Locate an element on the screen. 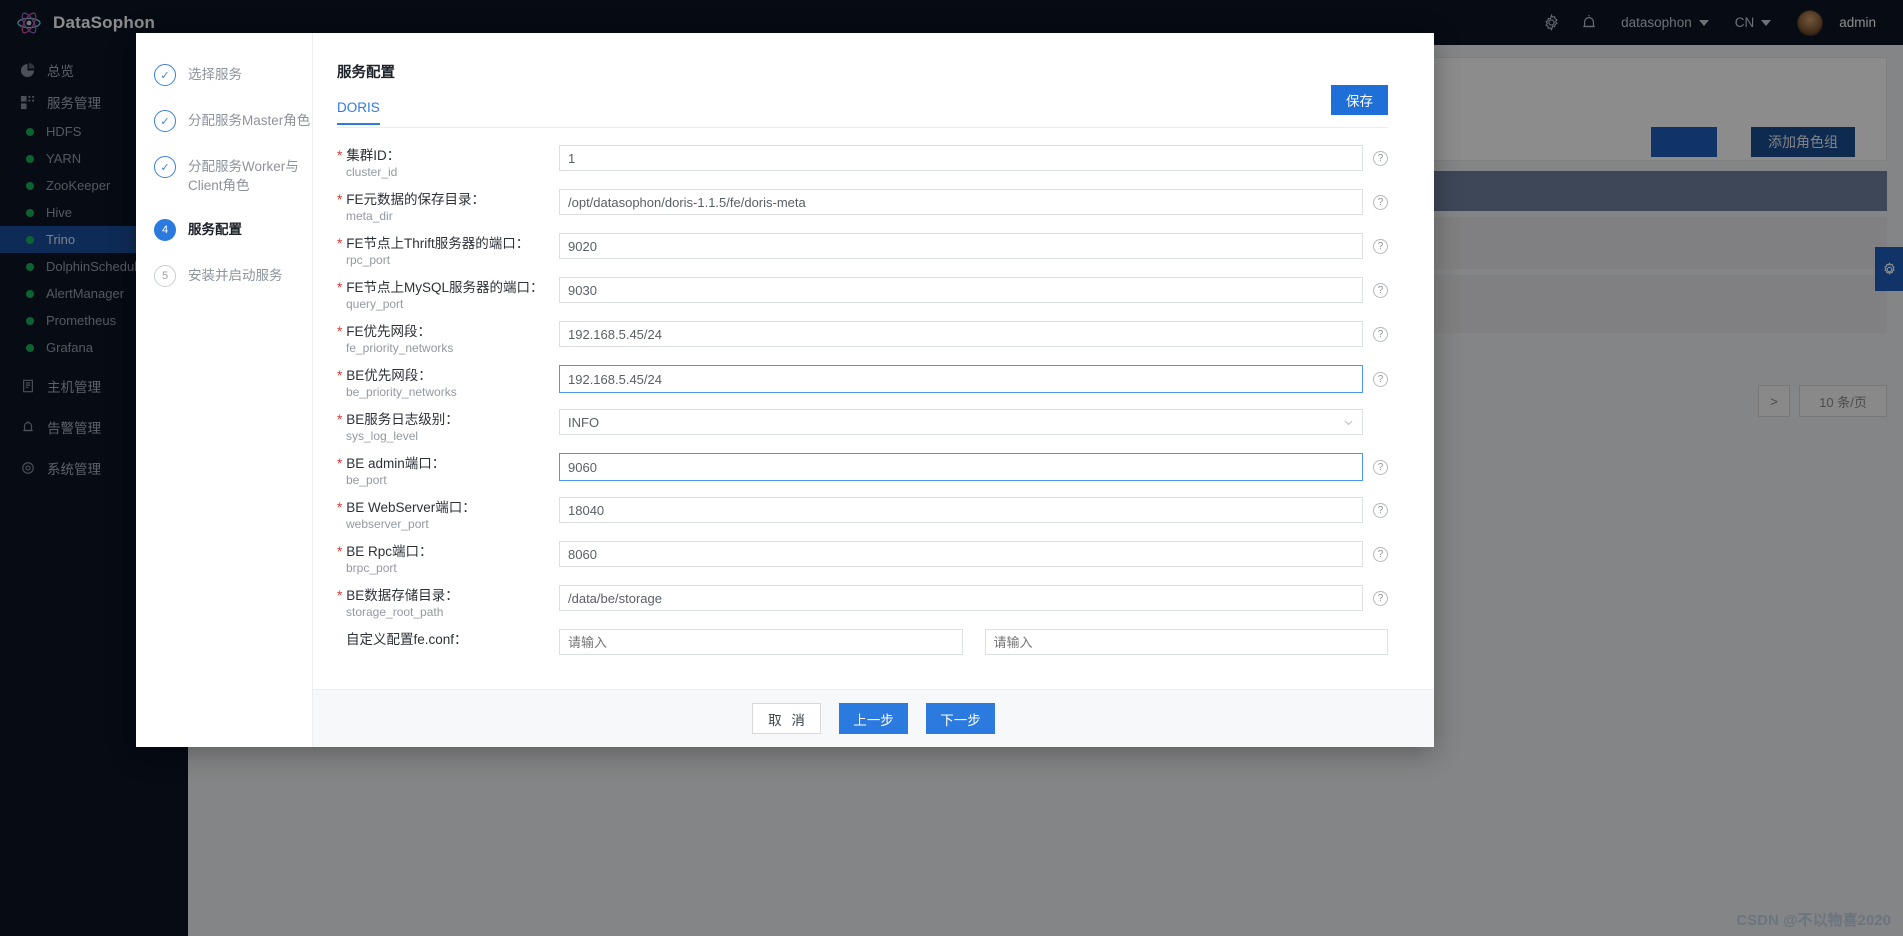  field-label: * BE数据存储目录： storage_root_path is located at coordinates (448, 603).